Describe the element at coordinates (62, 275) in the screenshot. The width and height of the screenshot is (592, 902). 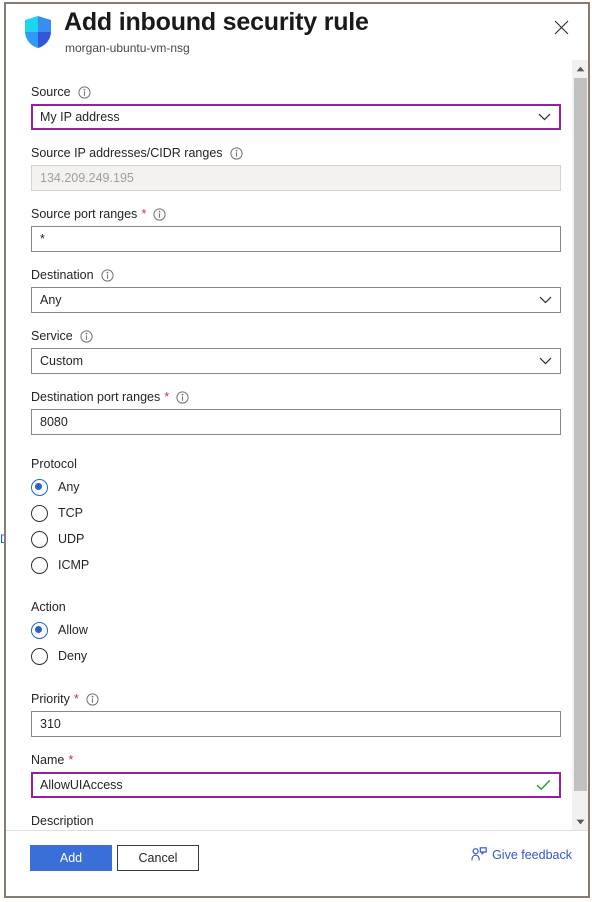
I see `label-destination-text: Destination` at that location.